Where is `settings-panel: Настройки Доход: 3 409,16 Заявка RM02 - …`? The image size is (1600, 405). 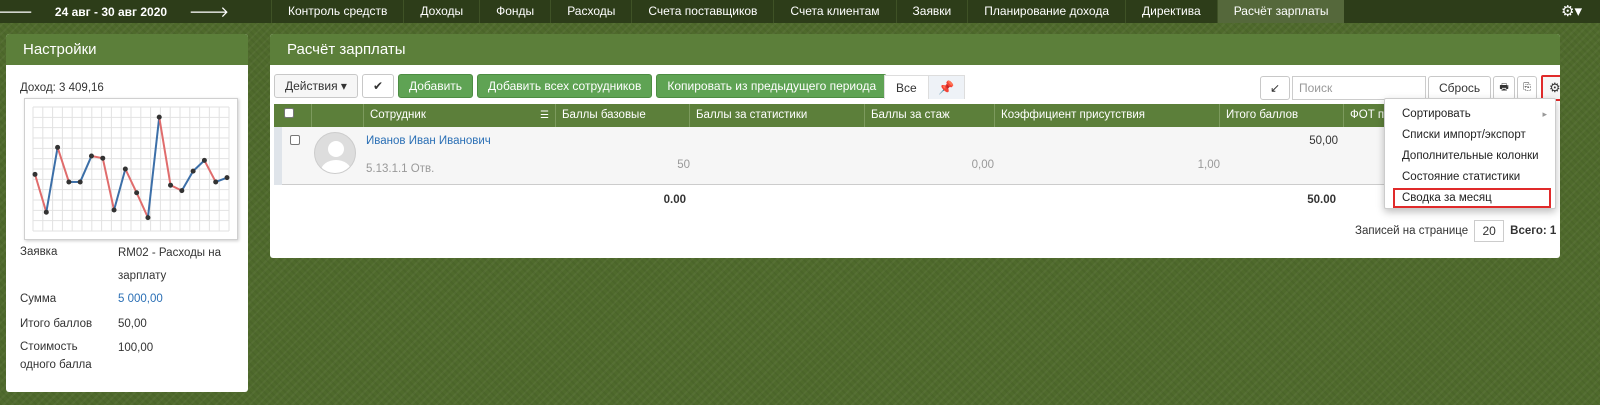 settings-panel: Настройки Доход: 3 409,16 Заявка RM02 - … is located at coordinates (127, 213).